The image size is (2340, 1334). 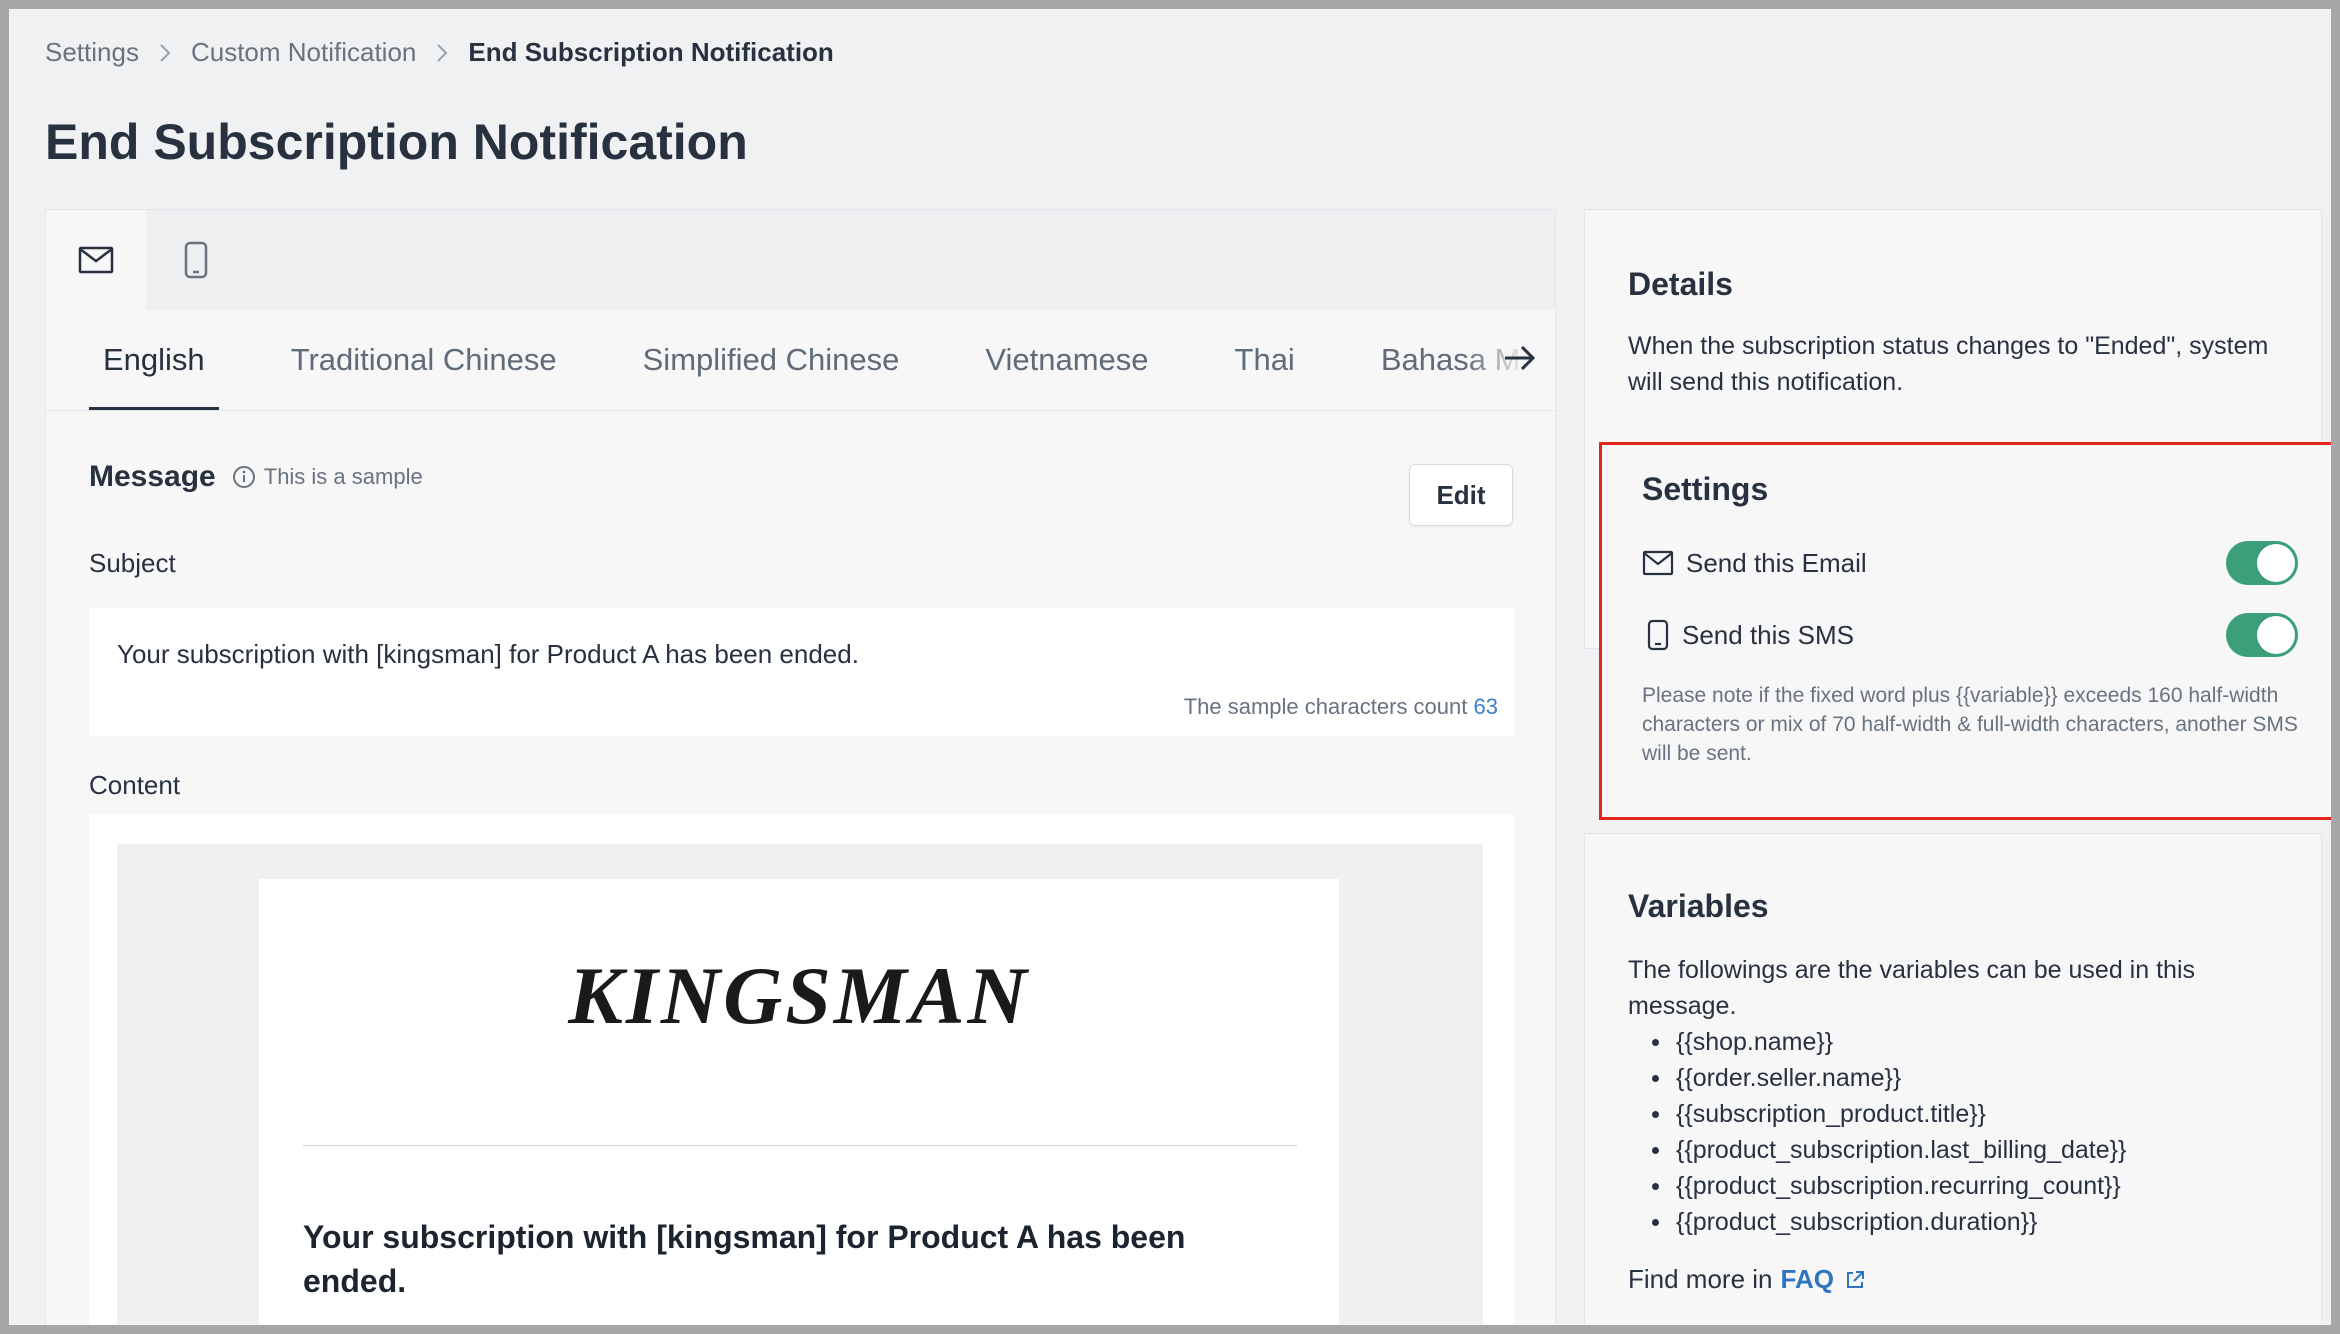 What do you see at coordinates (1700, 1279) in the screenshot?
I see `find-more-label: Find more in` at bounding box center [1700, 1279].